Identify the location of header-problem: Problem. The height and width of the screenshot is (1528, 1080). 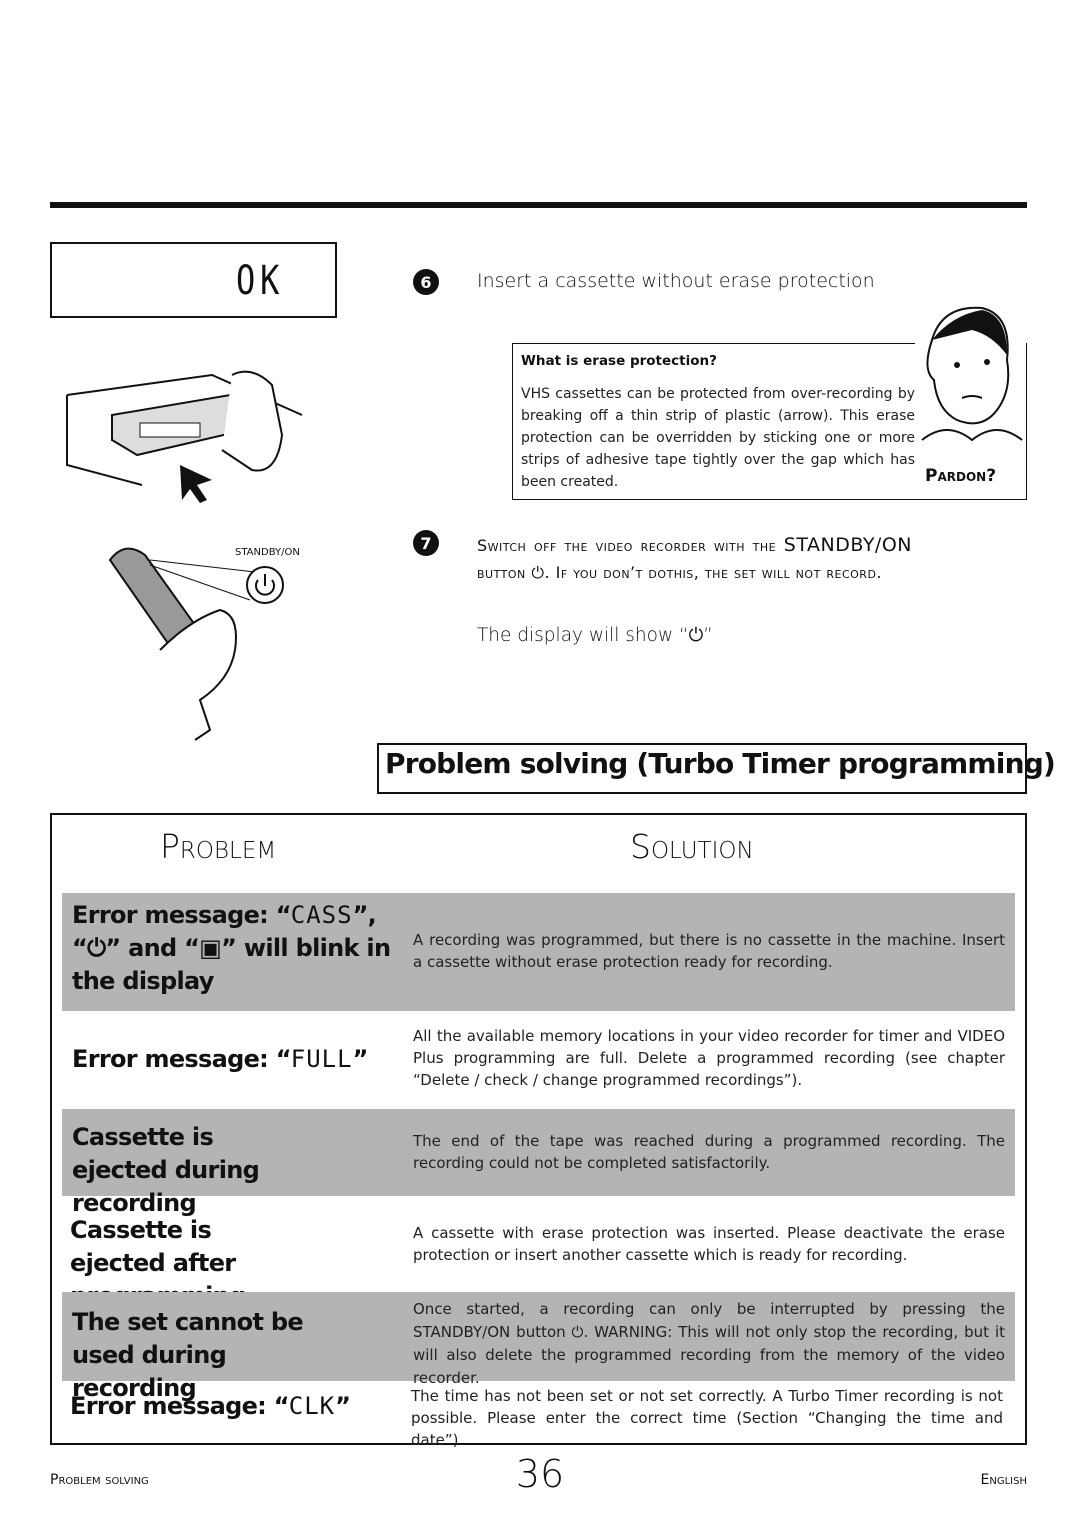
(218, 846).